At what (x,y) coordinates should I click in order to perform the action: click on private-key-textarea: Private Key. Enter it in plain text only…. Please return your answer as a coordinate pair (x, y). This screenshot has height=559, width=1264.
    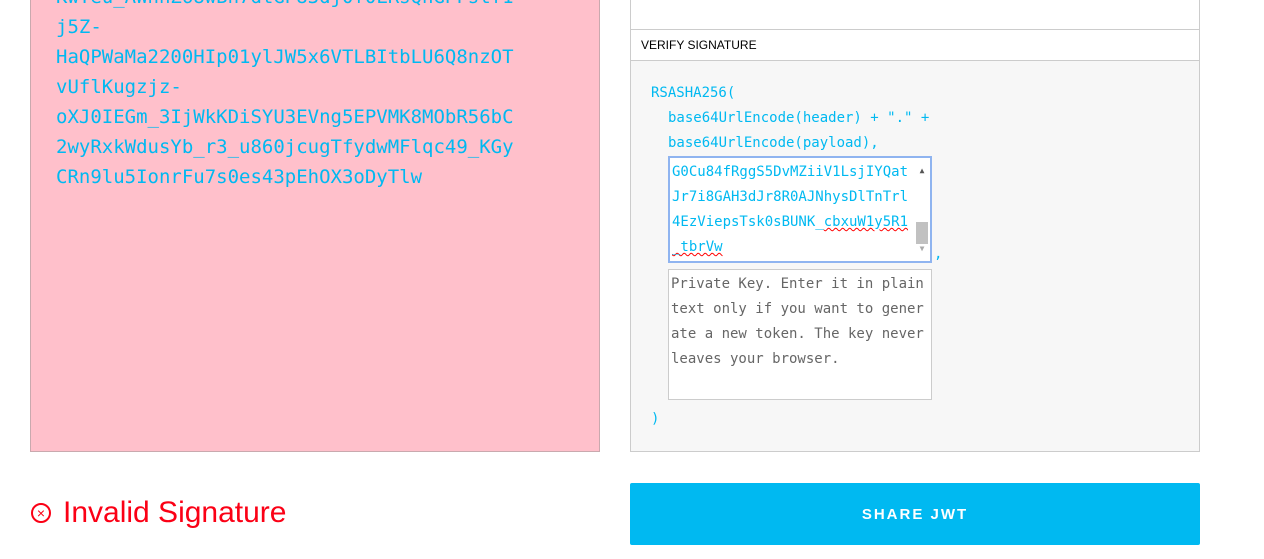
    Looking at the image, I should click on (800, 334).